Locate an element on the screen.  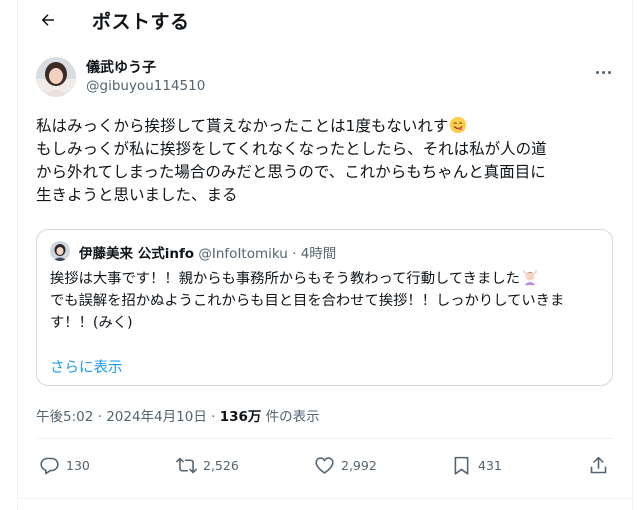
post-metadata: 午後5:02 · 2024年4月10日 · 136万 件の表示 is located at coordinates (178, 415).